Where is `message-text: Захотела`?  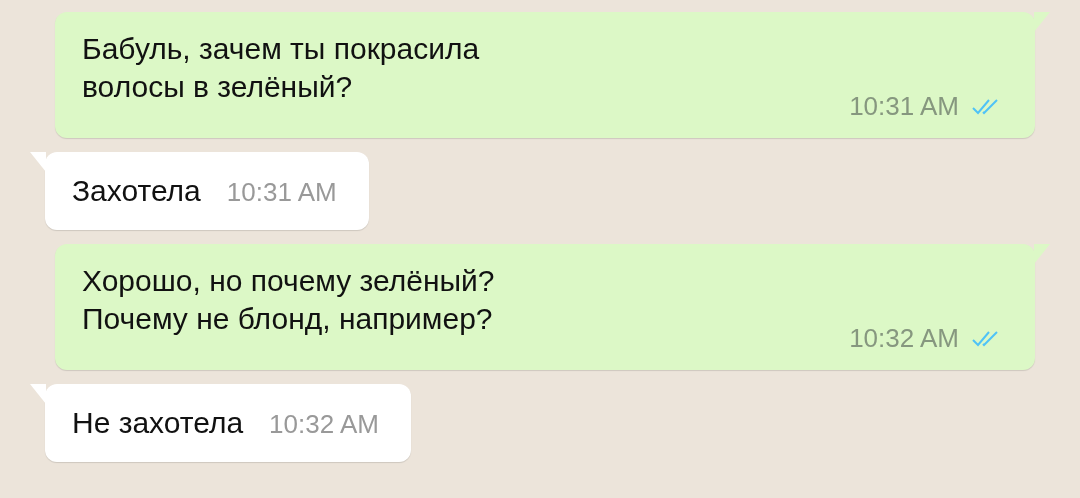
message-text: Захотела is located at coordinates (136, 191).